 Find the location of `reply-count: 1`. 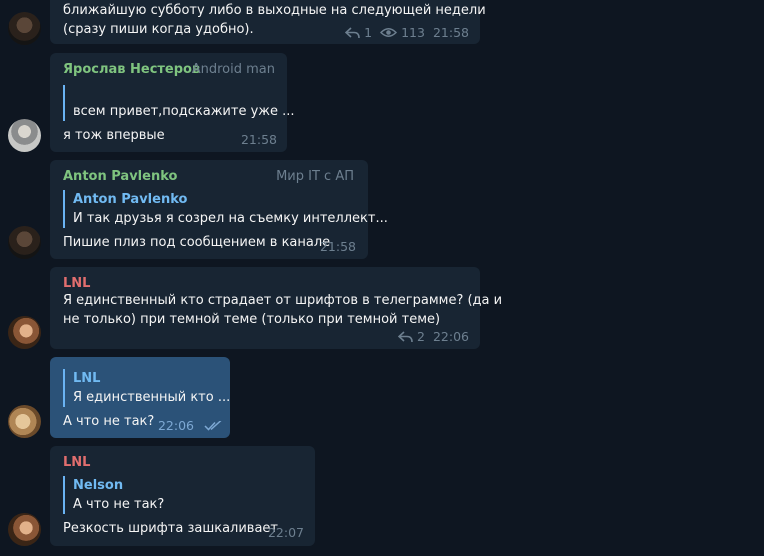

reply-count: 1 is located at coordinates (368, 32).